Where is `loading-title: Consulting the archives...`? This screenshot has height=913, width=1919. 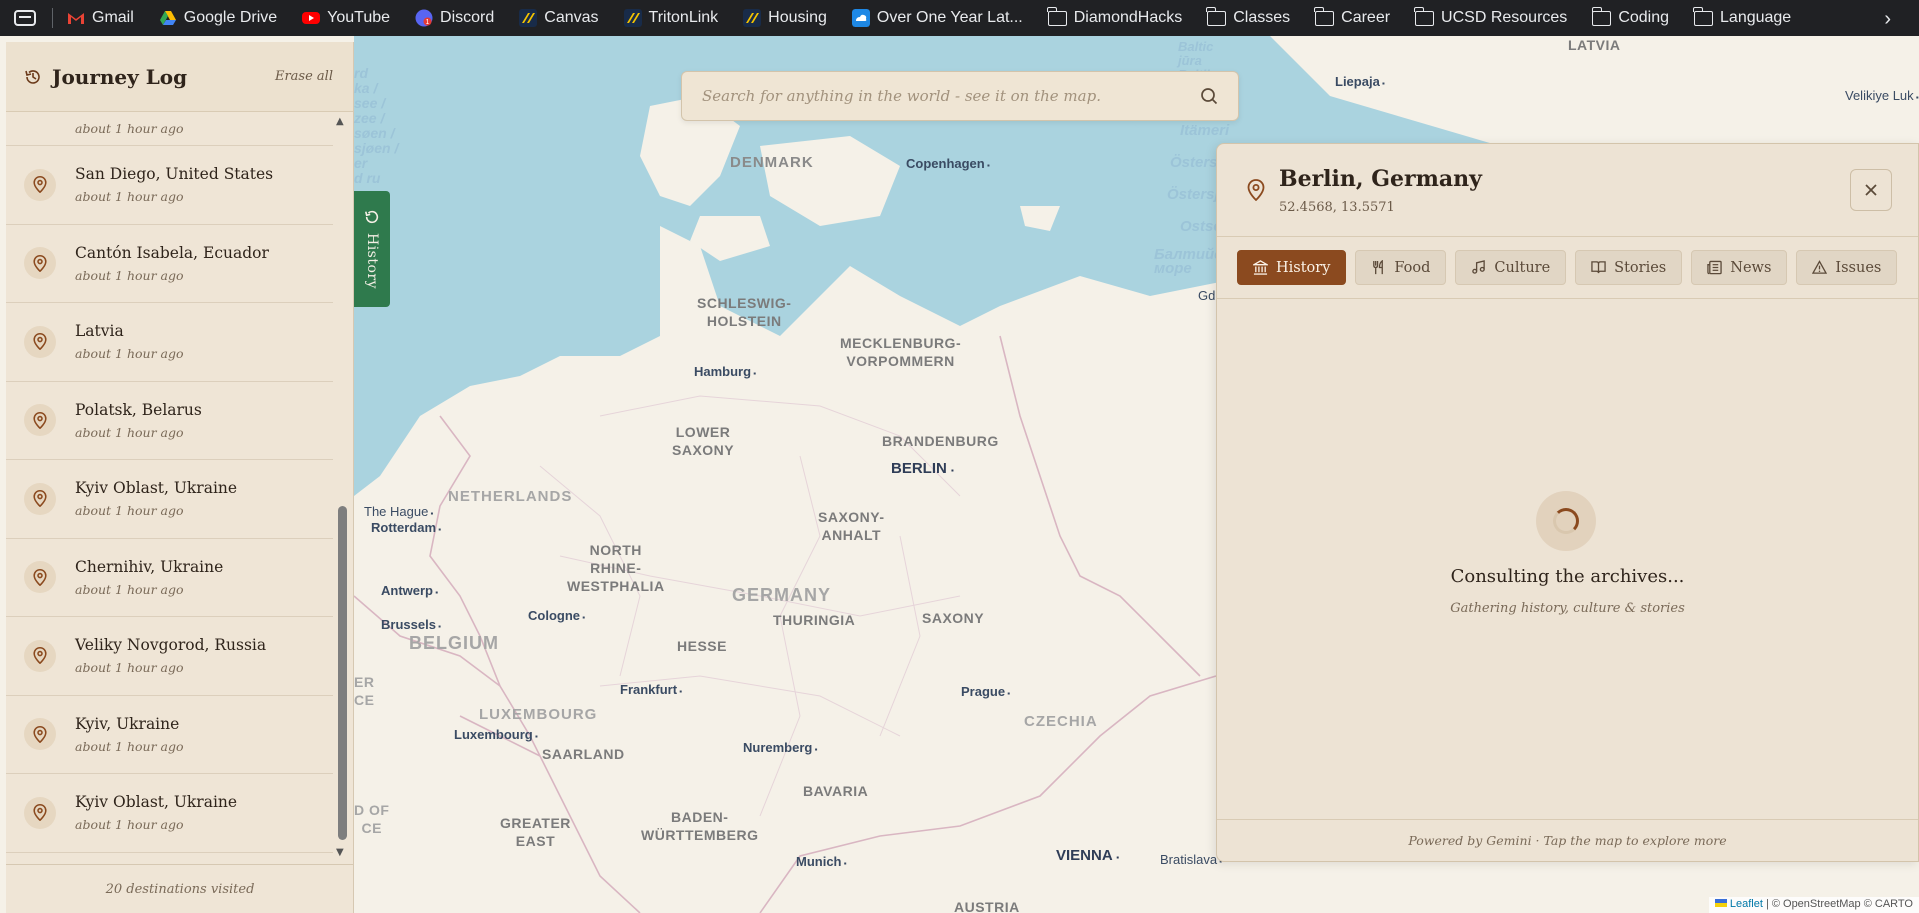 loading-title: Consulting the archives... is located at coordinates (1567, 576).